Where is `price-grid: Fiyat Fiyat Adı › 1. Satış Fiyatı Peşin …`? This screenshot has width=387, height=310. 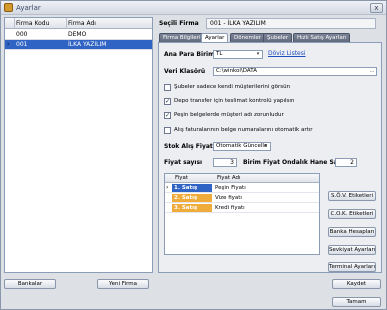 price-grid: Fiyat Fiyat Adı › 1. Satış Fiyatı Peşin … is located at coordinates (242, 214).